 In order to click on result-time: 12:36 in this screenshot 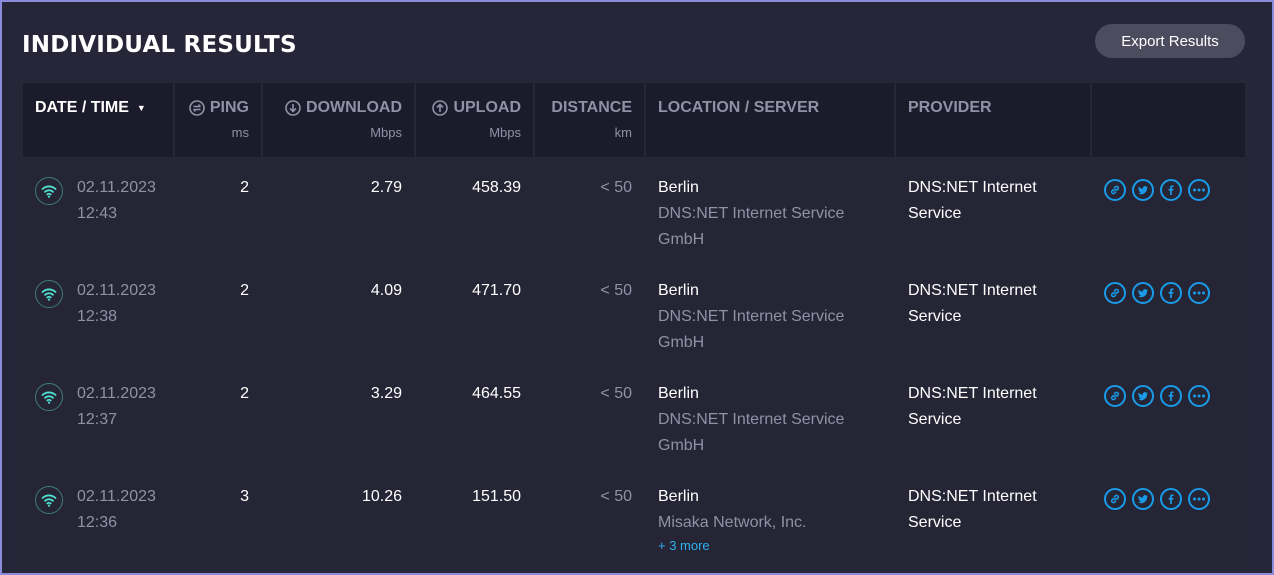, I will do `click(97, 522)`.